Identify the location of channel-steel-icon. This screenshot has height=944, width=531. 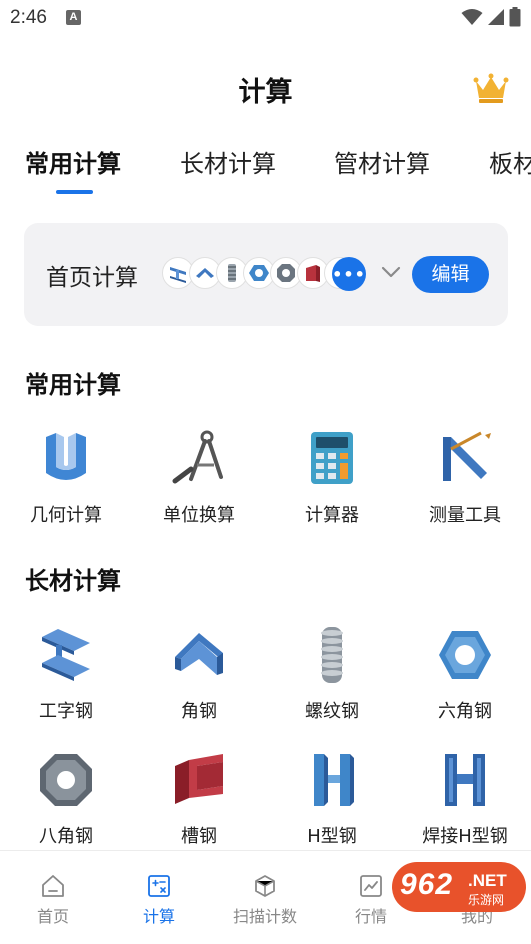
(199, 779).